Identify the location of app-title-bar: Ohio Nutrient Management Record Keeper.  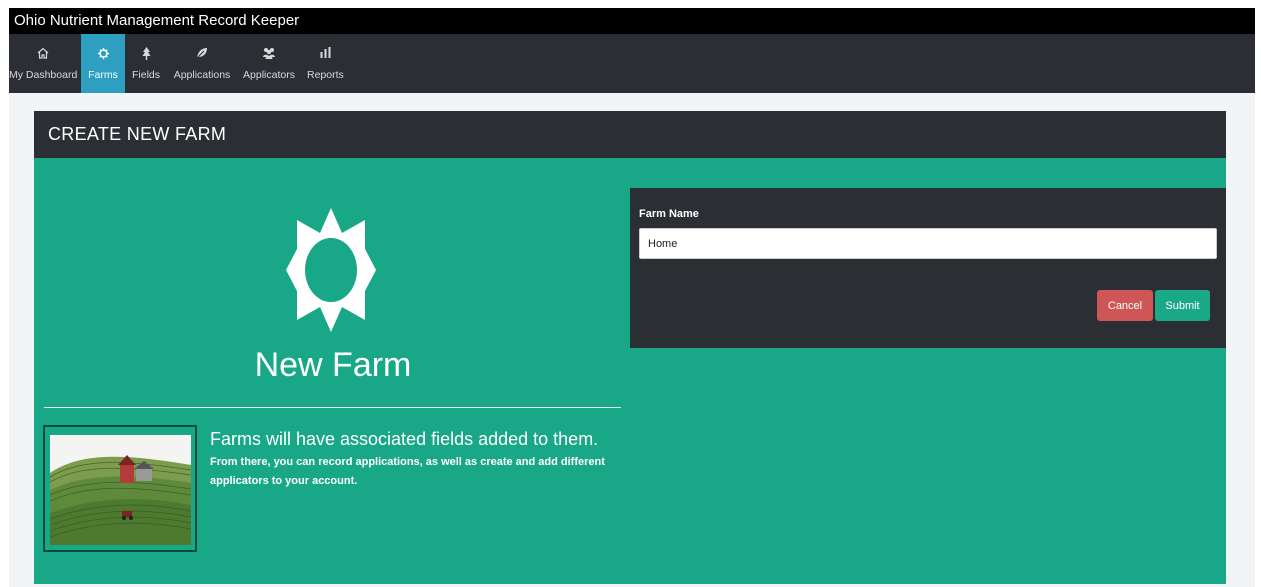
(632, 21).